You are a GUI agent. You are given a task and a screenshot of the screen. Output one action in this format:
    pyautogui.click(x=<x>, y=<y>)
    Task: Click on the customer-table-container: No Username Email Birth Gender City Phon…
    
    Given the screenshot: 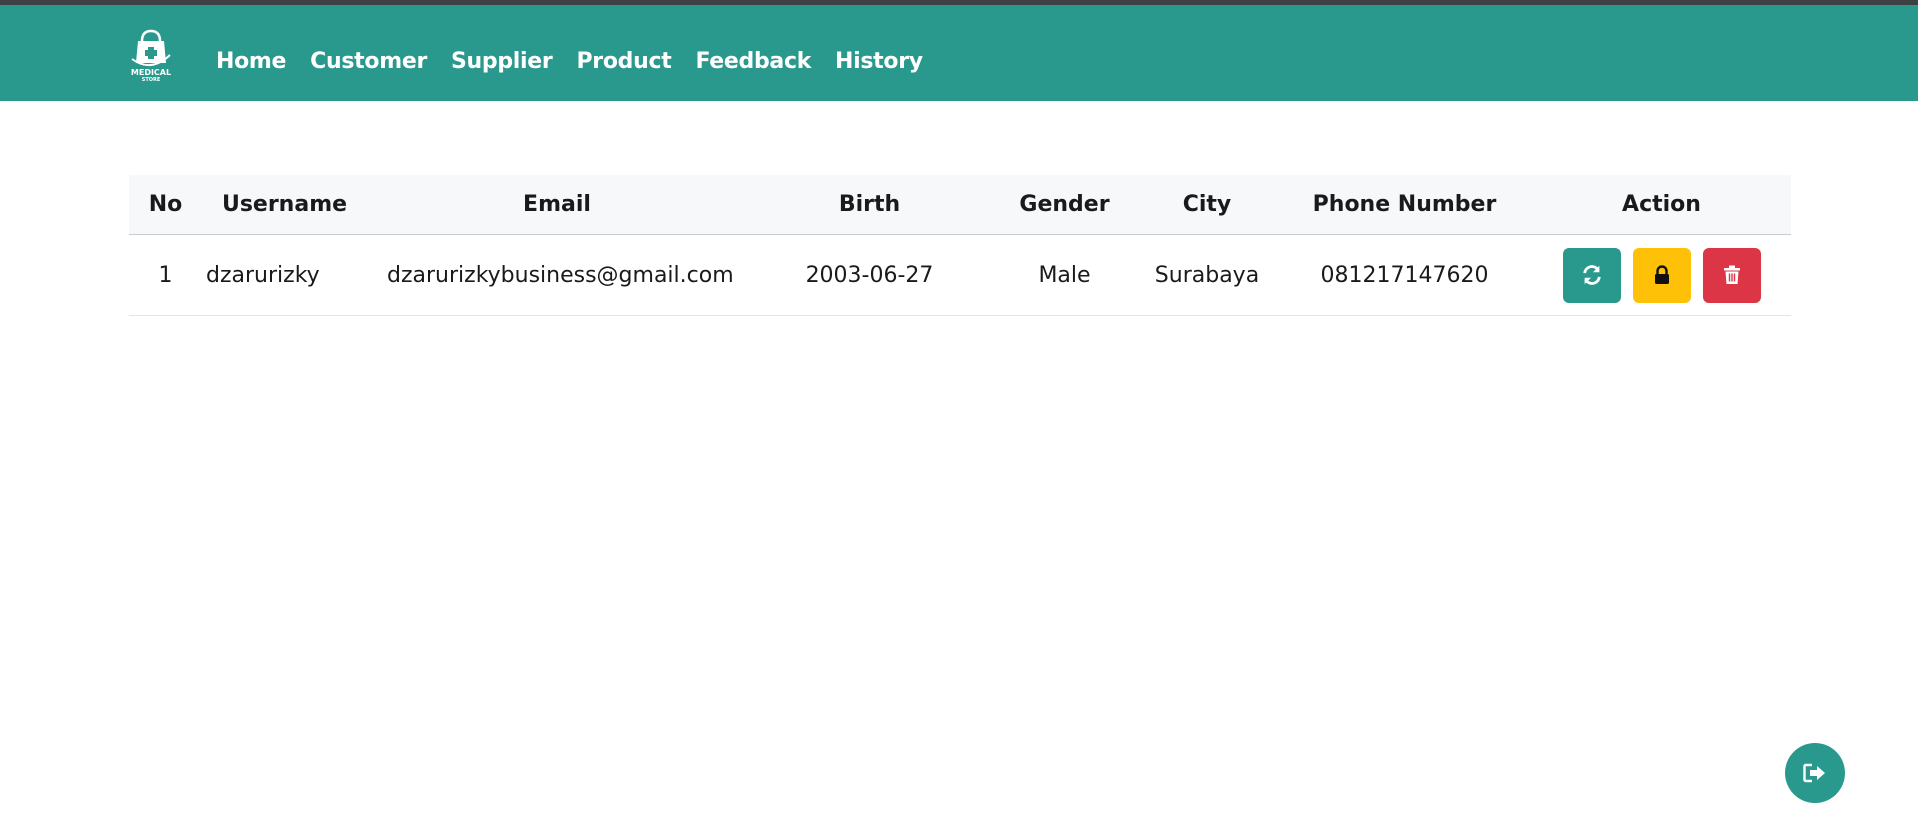 What is the action you would take?
    pyautogui.click(x=960, y=245)
    